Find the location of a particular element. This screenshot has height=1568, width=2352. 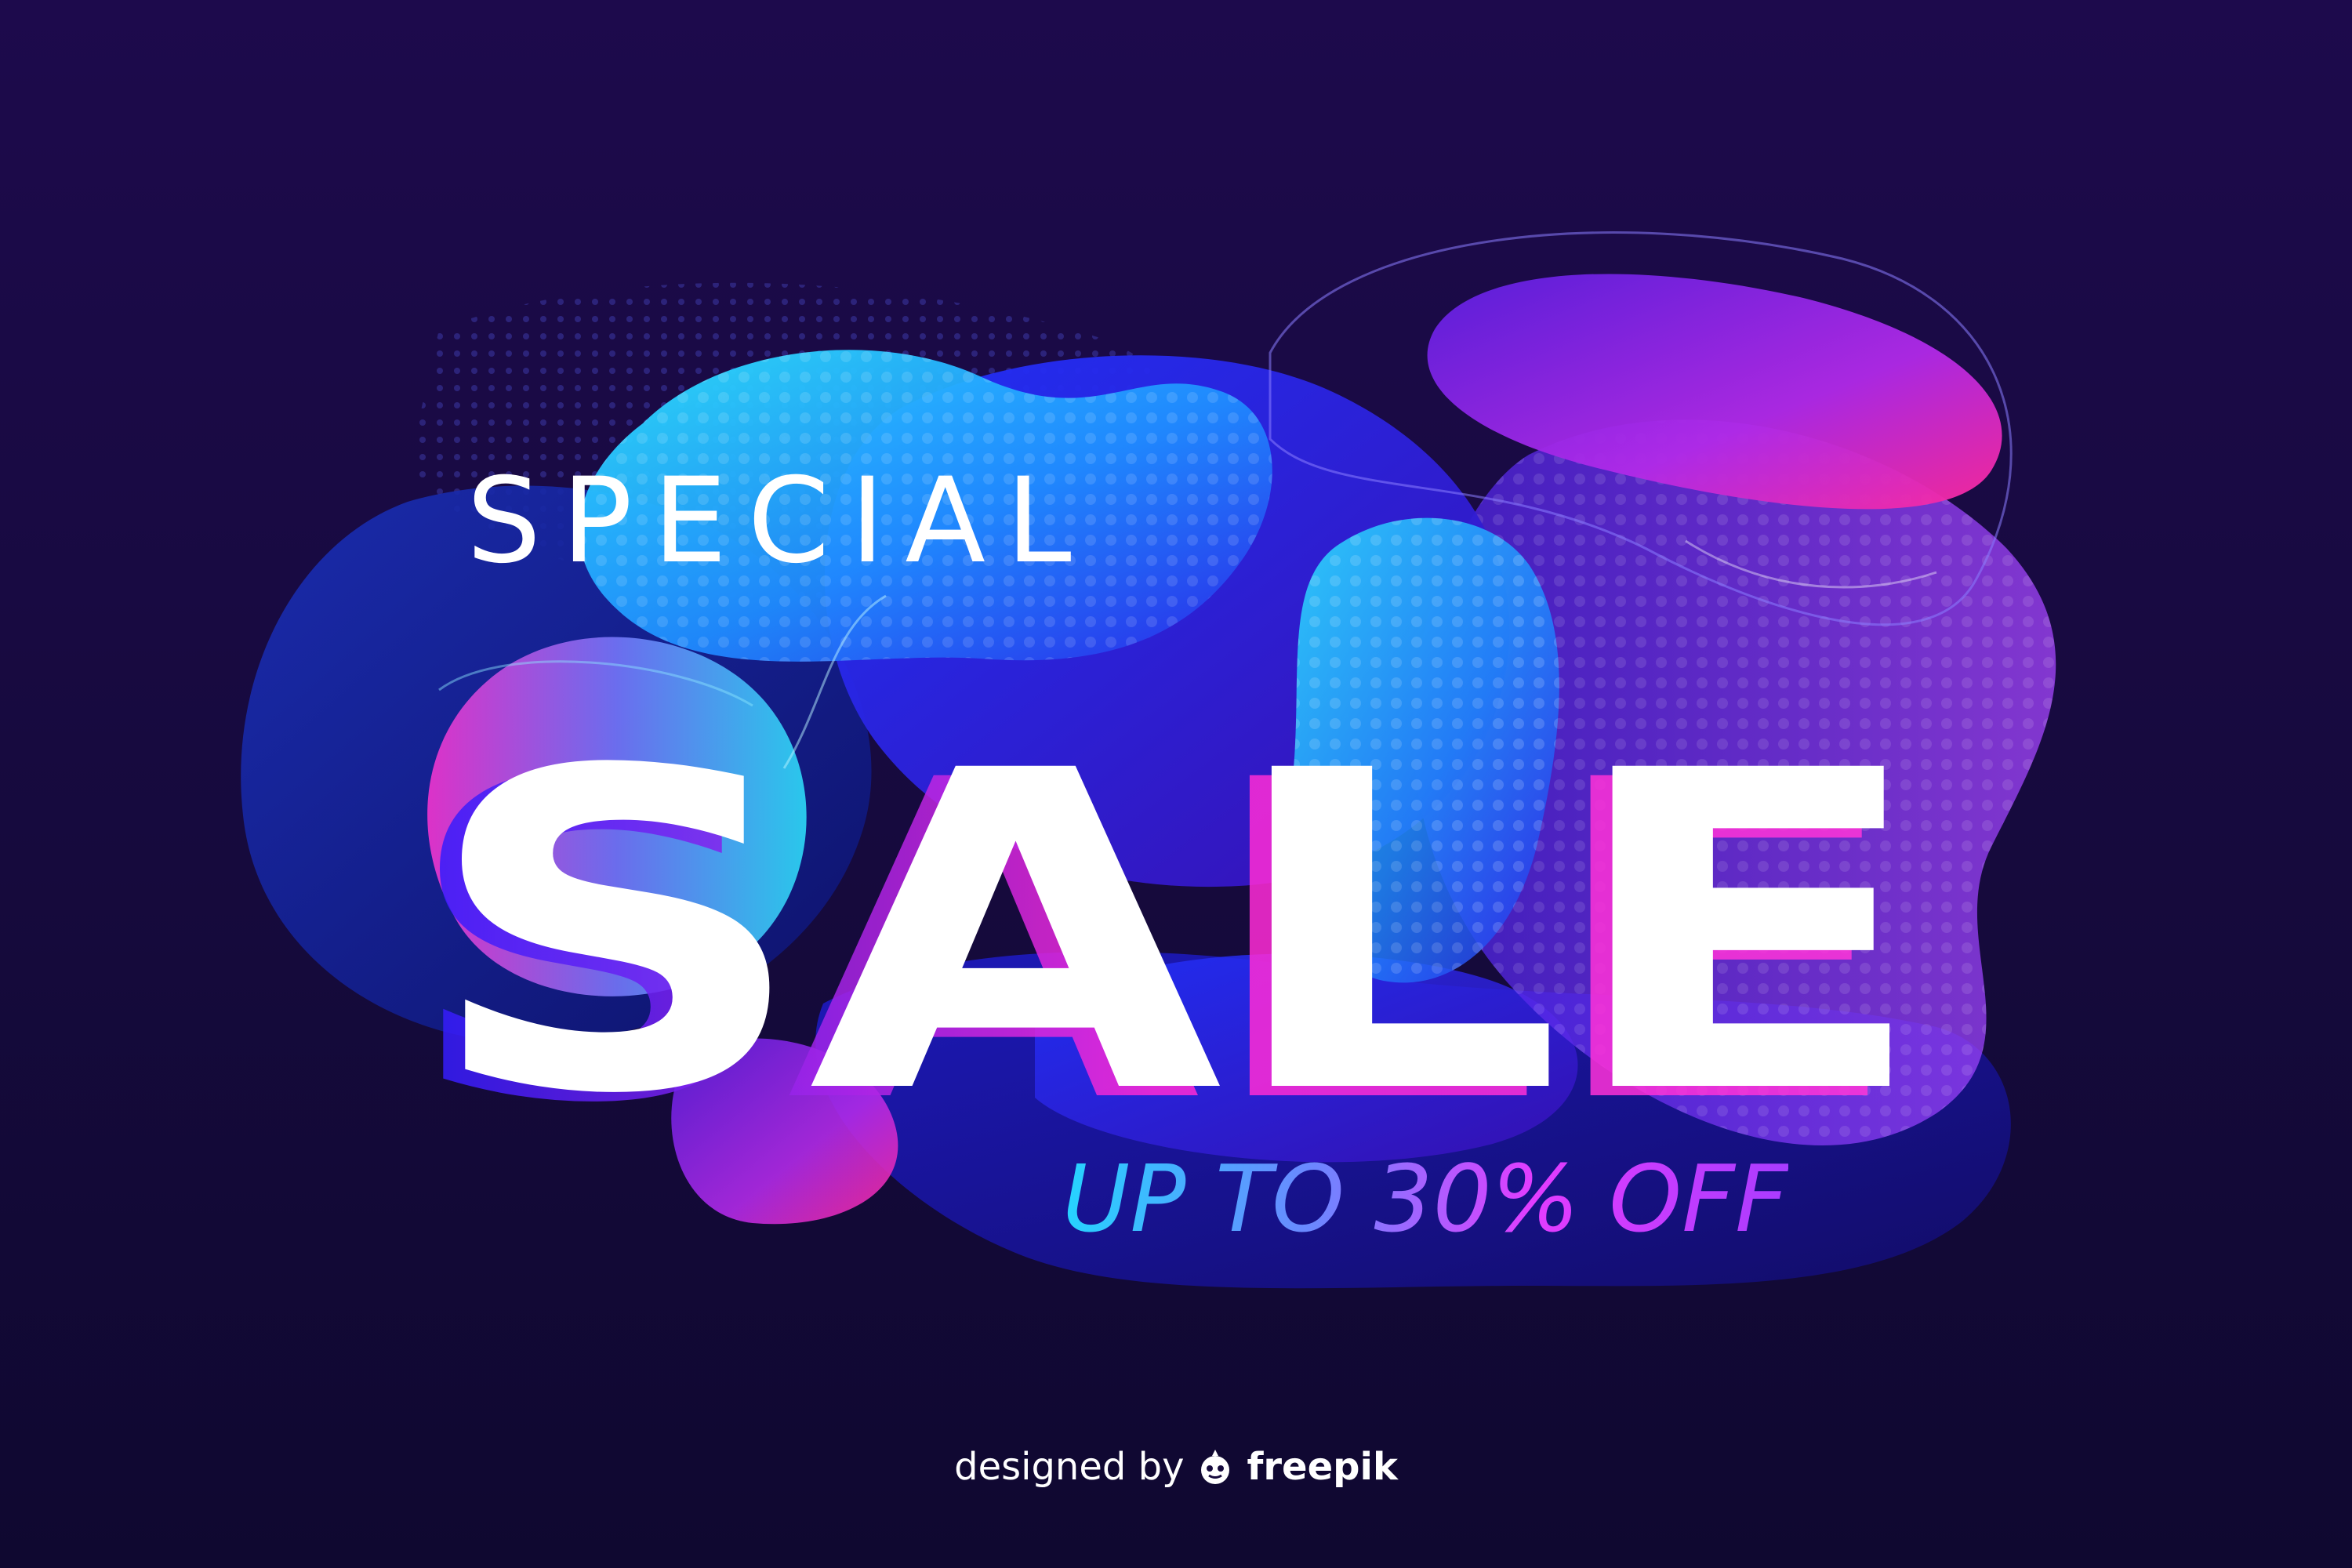

credit-brand: freepik is located at coordinates (1322, 1467).